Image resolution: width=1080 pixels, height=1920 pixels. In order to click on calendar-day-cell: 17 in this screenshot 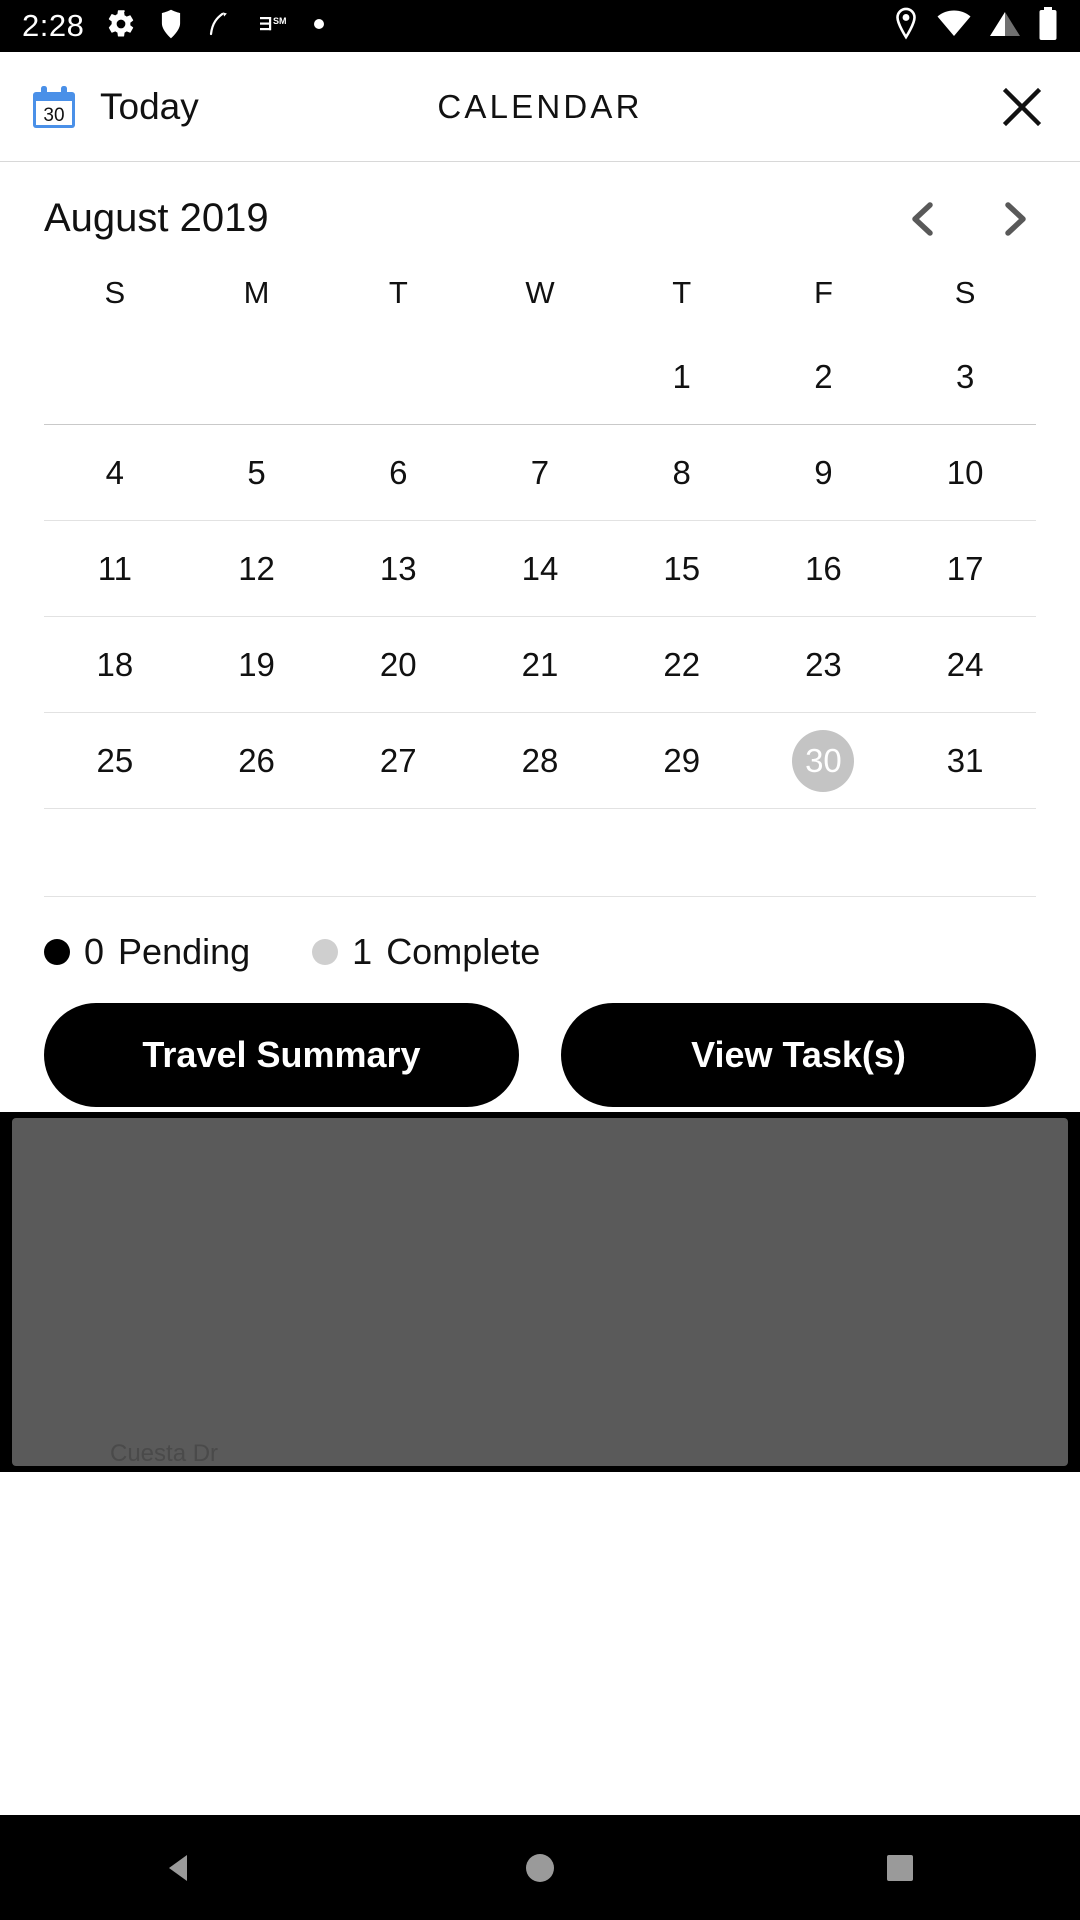, I will do `click(965, 568)`.